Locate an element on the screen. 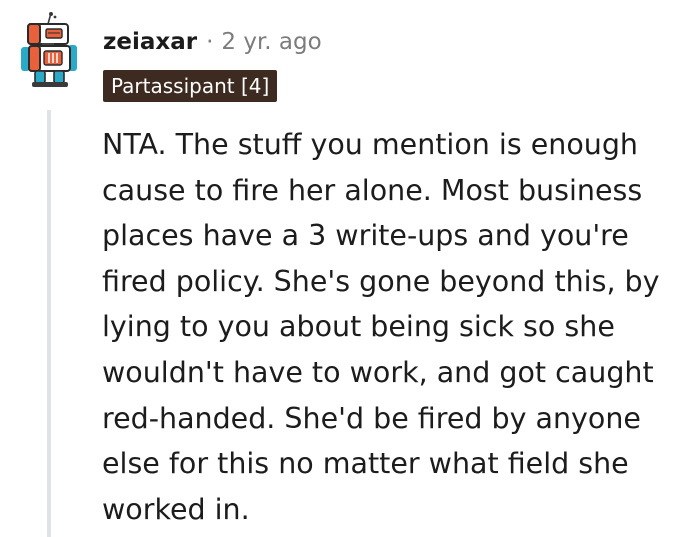 The width and height of the screenshot is (700, 537). avatar is located at coordinates (49, 51).